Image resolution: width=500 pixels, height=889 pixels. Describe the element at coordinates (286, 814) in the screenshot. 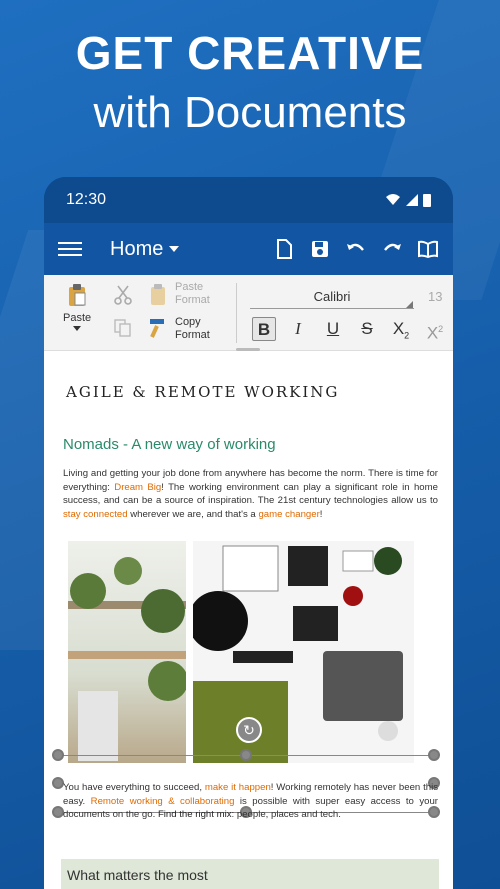

I see `text-run: : people, places and tech.` at that location.